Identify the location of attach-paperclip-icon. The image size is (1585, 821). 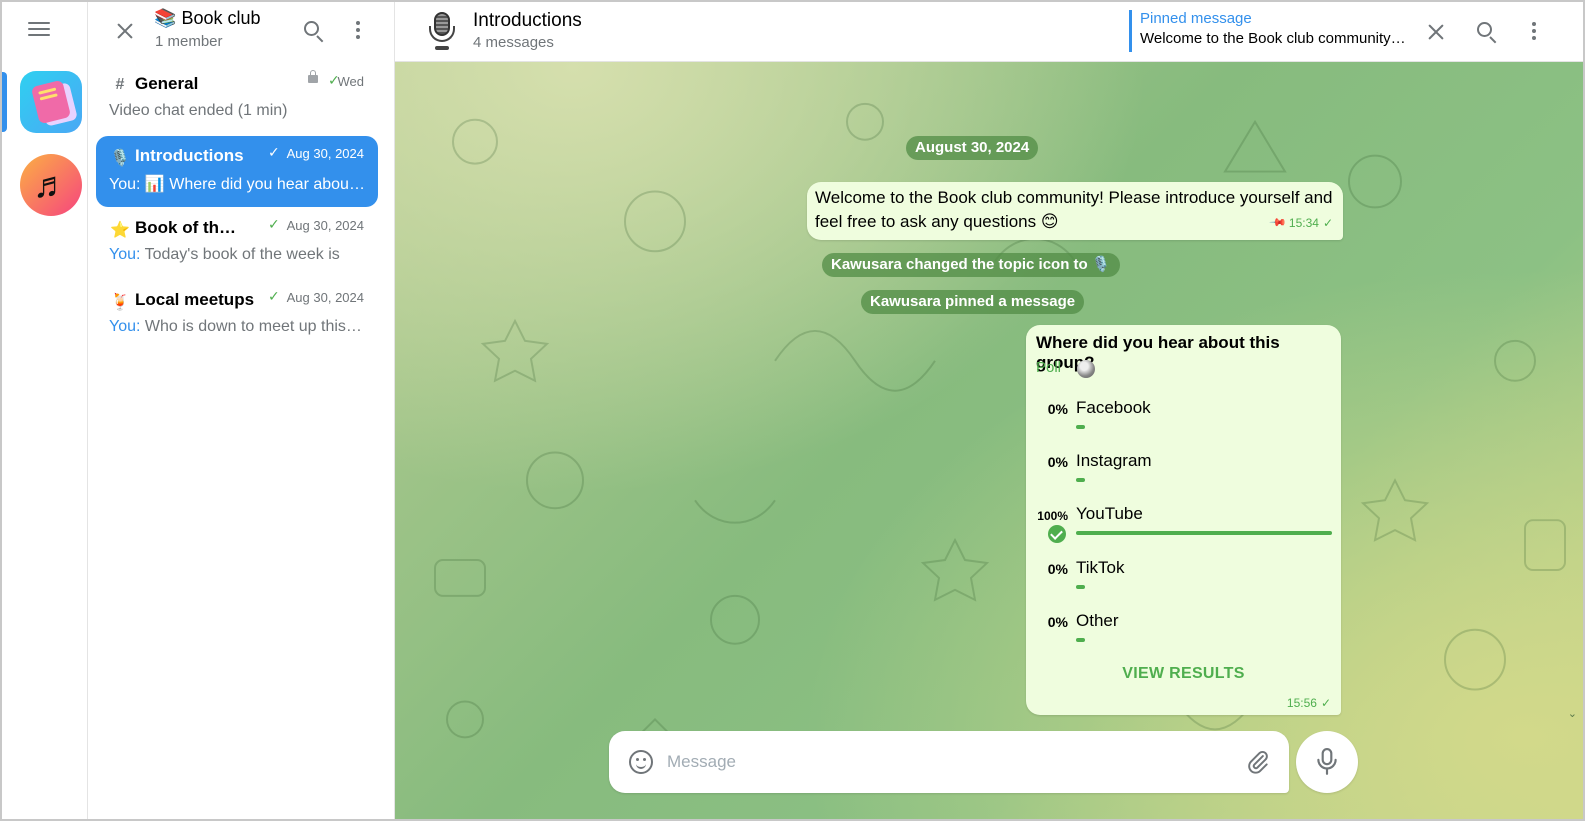
(1258, 762).